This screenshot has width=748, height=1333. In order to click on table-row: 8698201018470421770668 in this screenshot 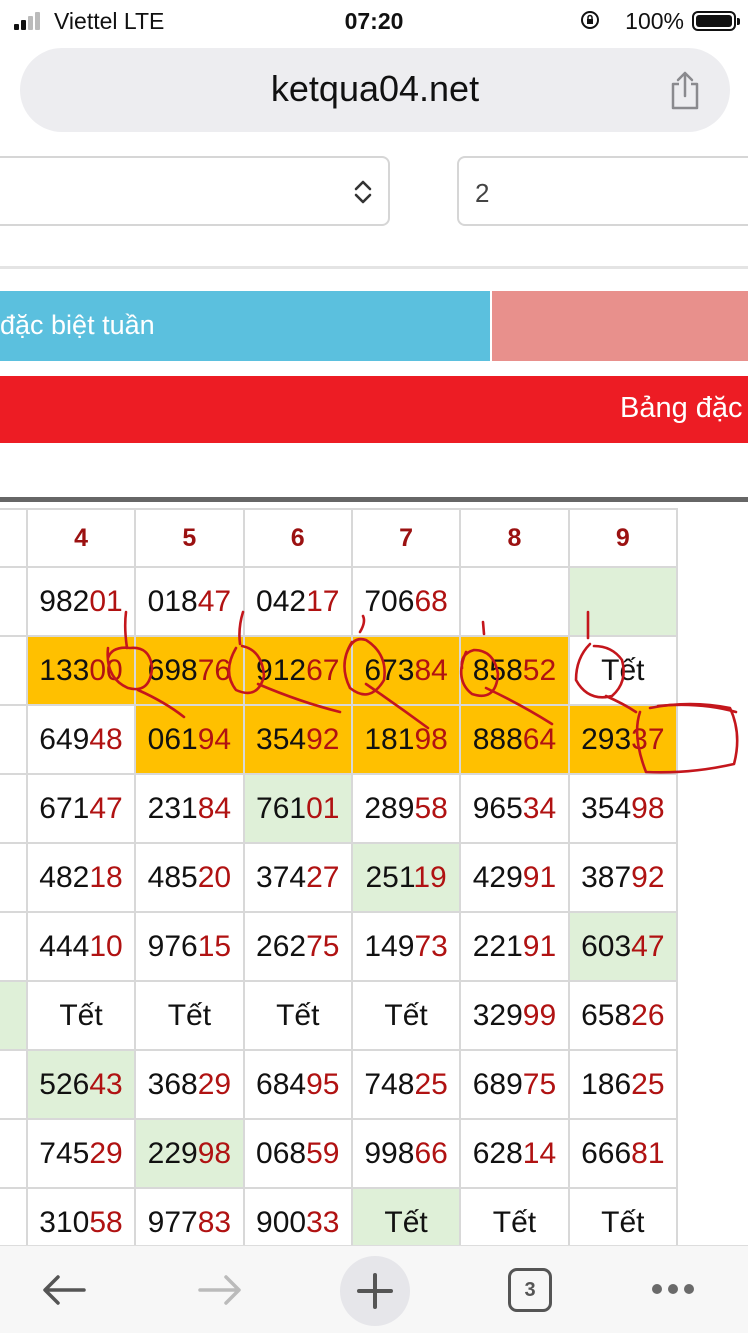, I will do `click(339, 601)`.